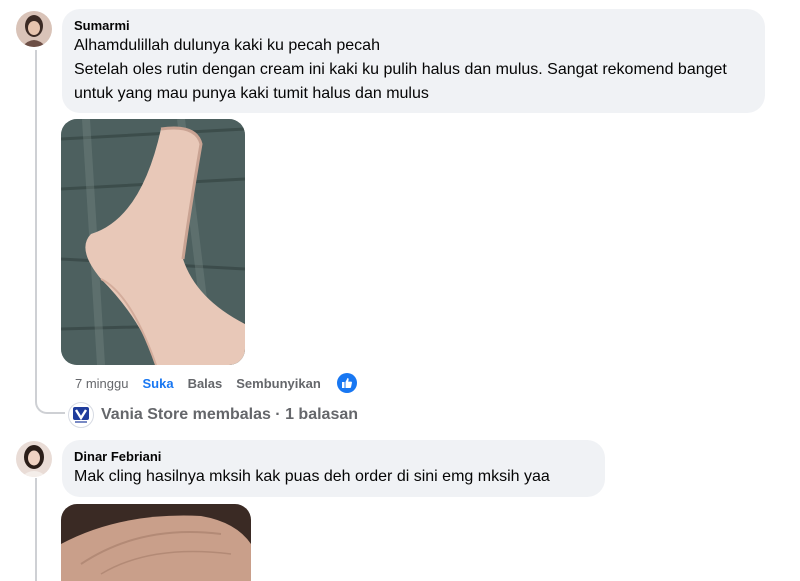 The width and height of the screenshot is (800, 581). What do you see at coordinates (229, 415) in the screenshot?
I see `reply-summary-text: Vania Store membalas · 1 balasan` at bounding box center [229, 415].